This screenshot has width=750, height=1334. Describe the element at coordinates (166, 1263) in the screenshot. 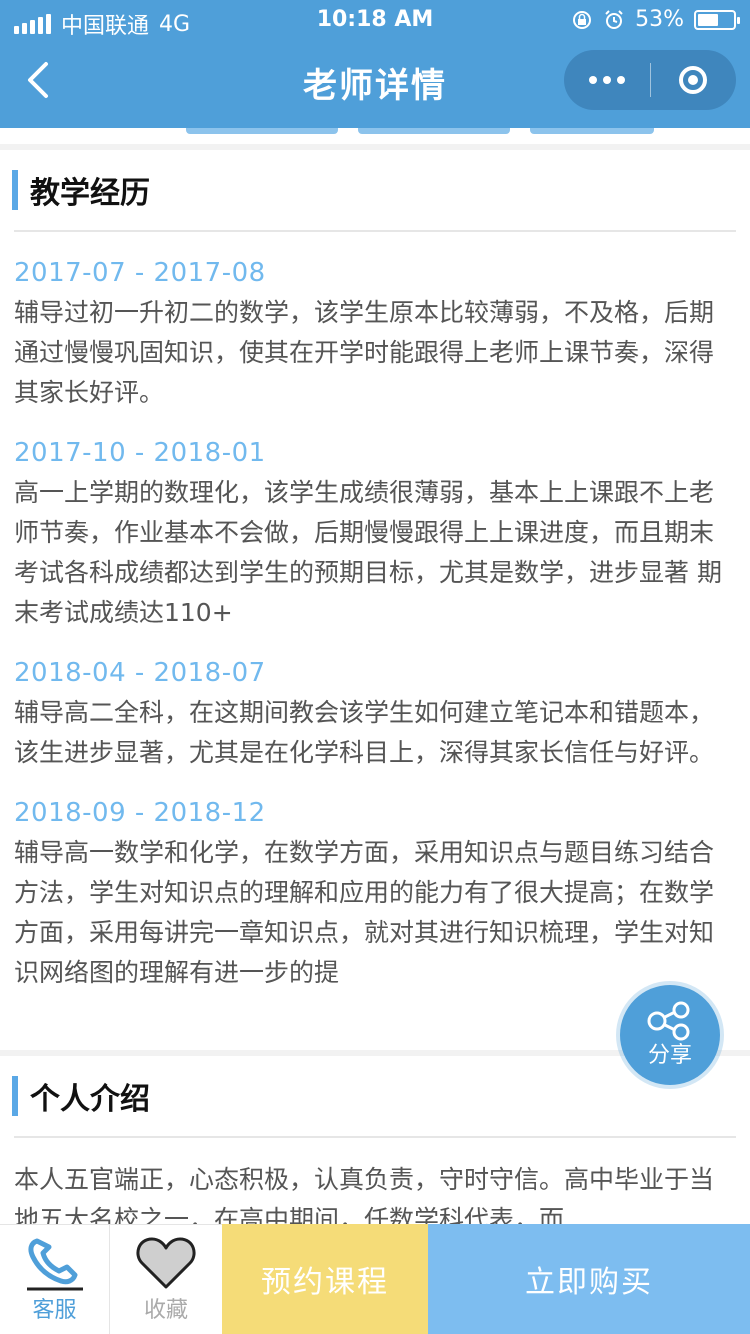

I see `heart-icon` at that location.